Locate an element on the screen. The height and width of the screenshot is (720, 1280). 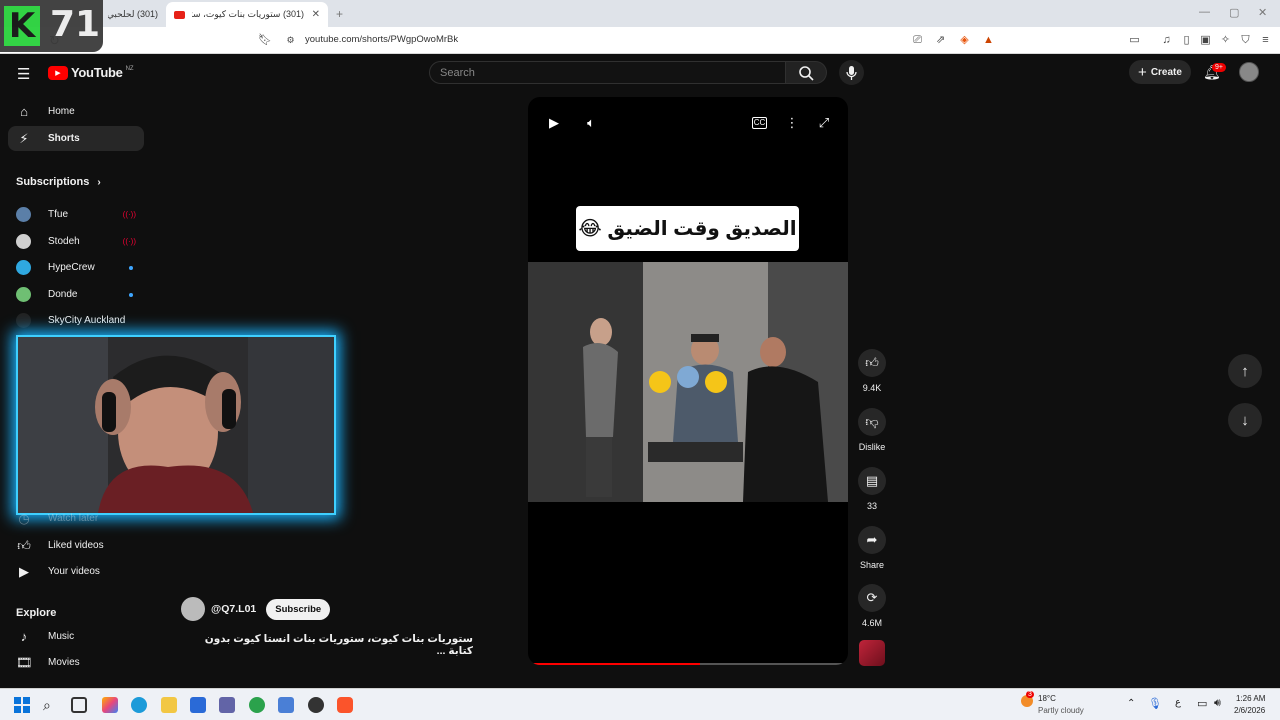
subscription-item: Tfue ((·)) is located at coordinates (76, 214).